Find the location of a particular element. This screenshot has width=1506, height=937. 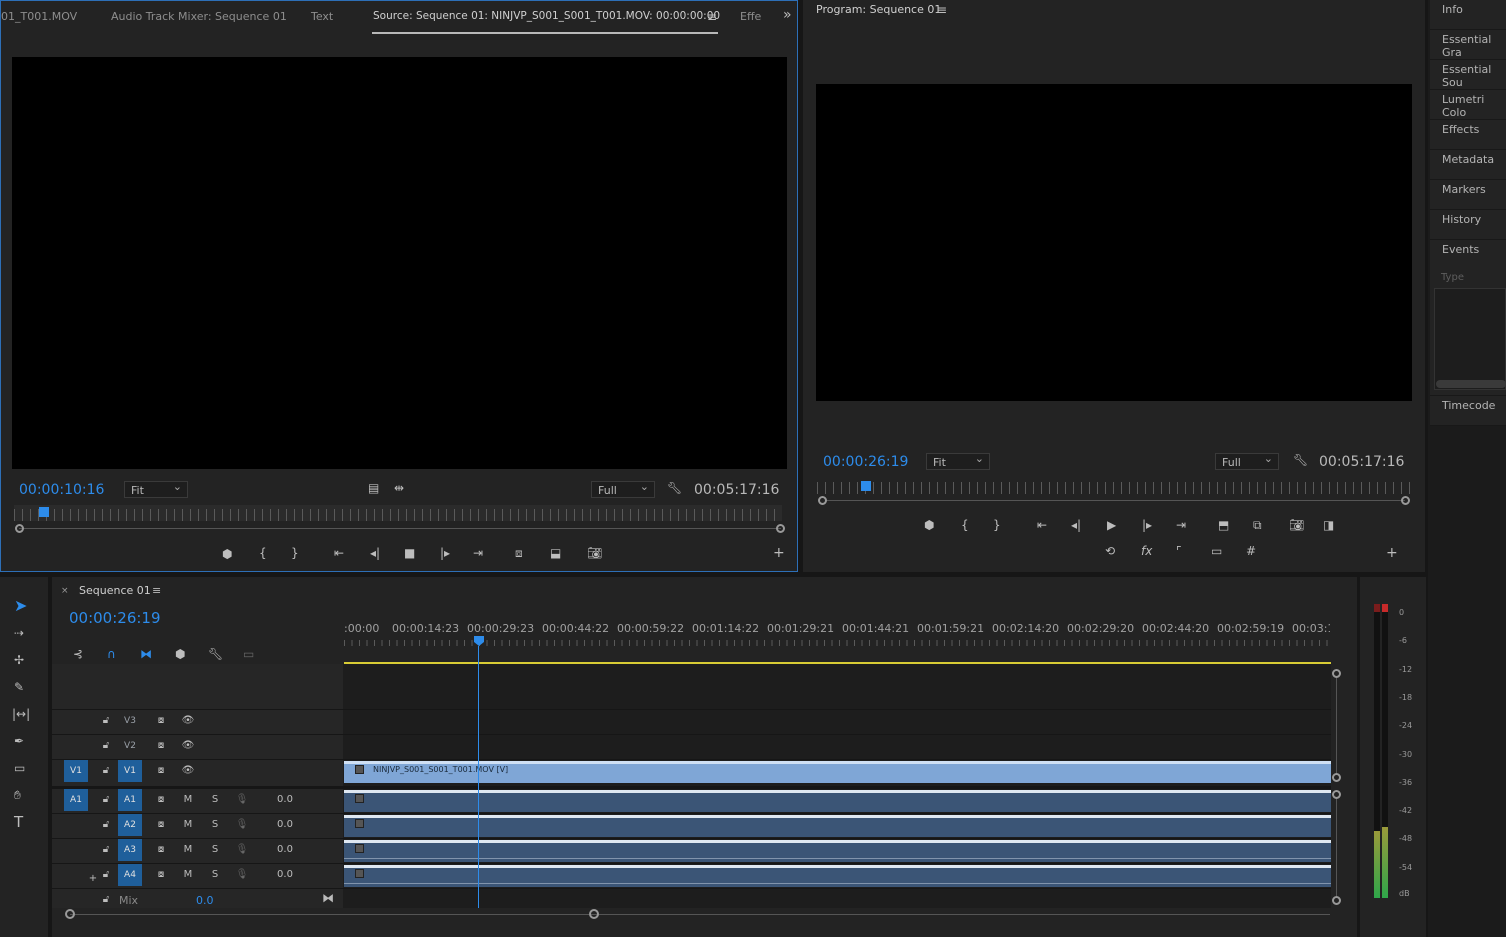

program-step-forward-icon: |▸ is located at coordinates (1147, 525).